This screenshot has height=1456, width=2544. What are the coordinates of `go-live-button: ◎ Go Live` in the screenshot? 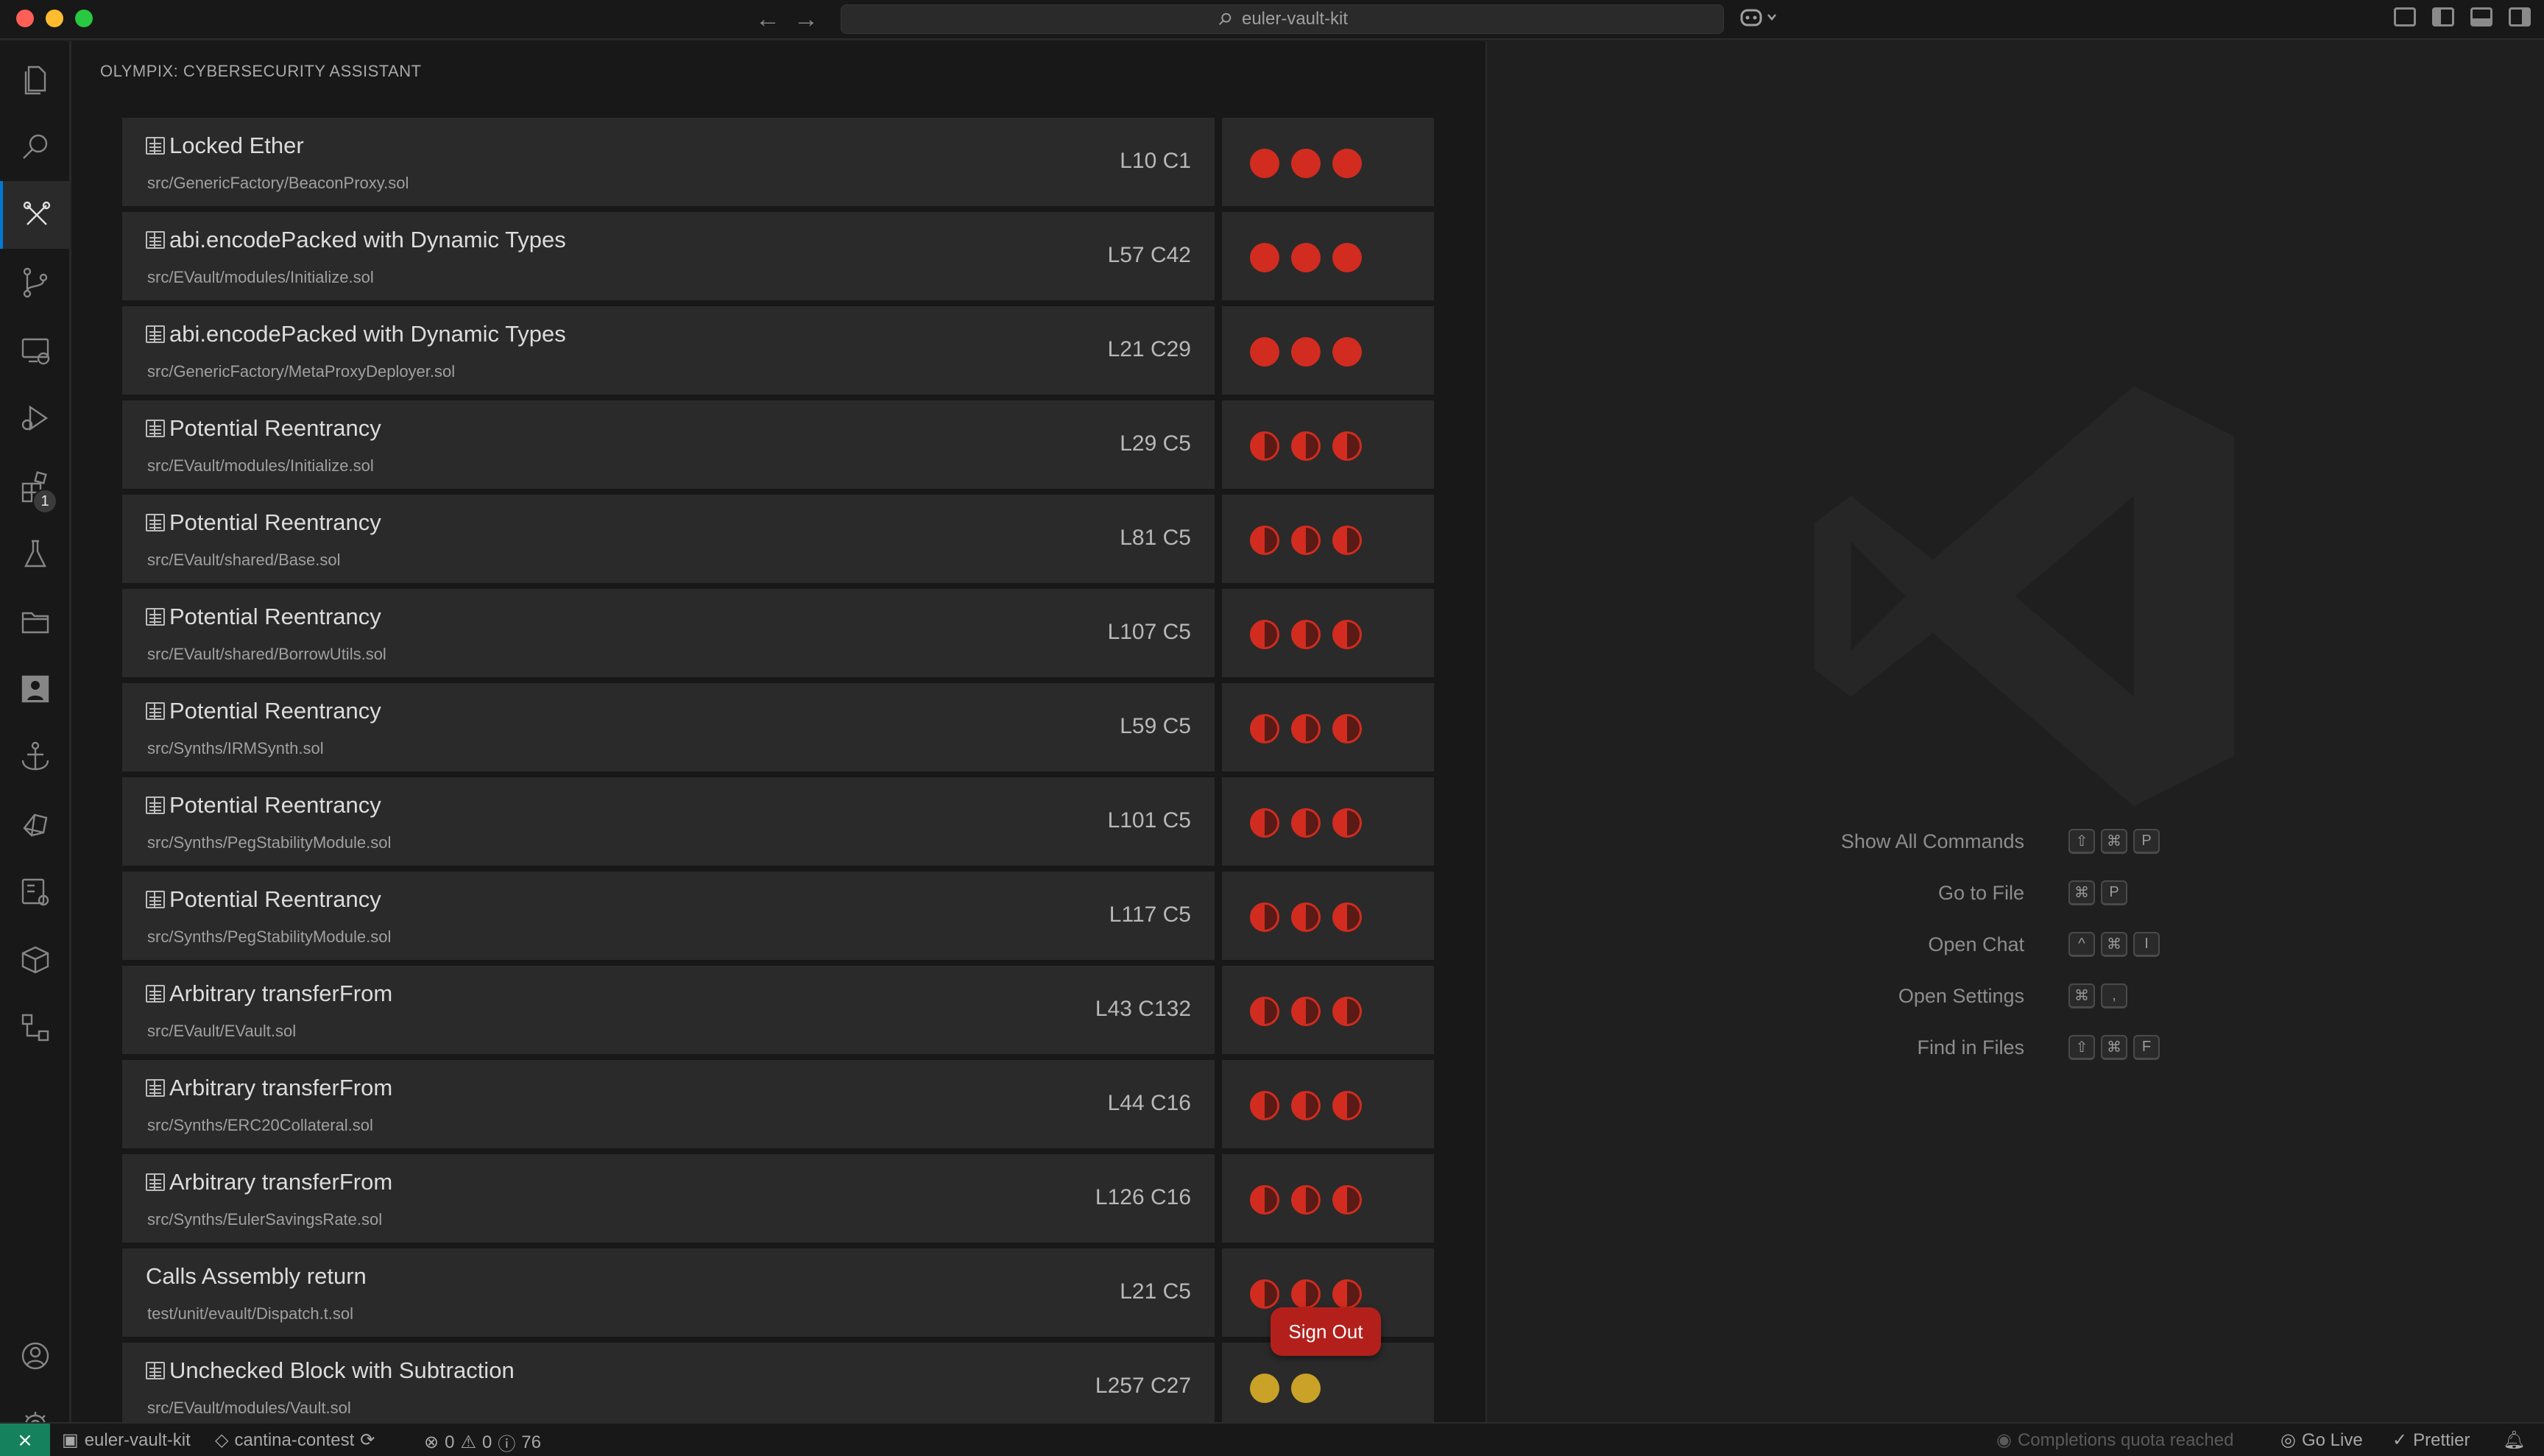 It's located at (2321, 1440).